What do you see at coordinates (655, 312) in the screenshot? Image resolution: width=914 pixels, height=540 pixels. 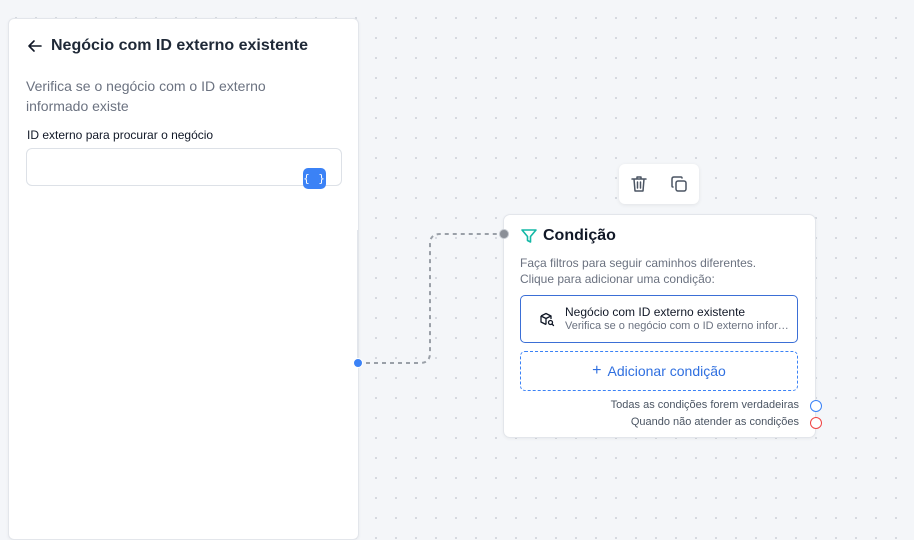 I see `condition-item-title: Negócio com ID externo existente` at bounding box center [655, 312].